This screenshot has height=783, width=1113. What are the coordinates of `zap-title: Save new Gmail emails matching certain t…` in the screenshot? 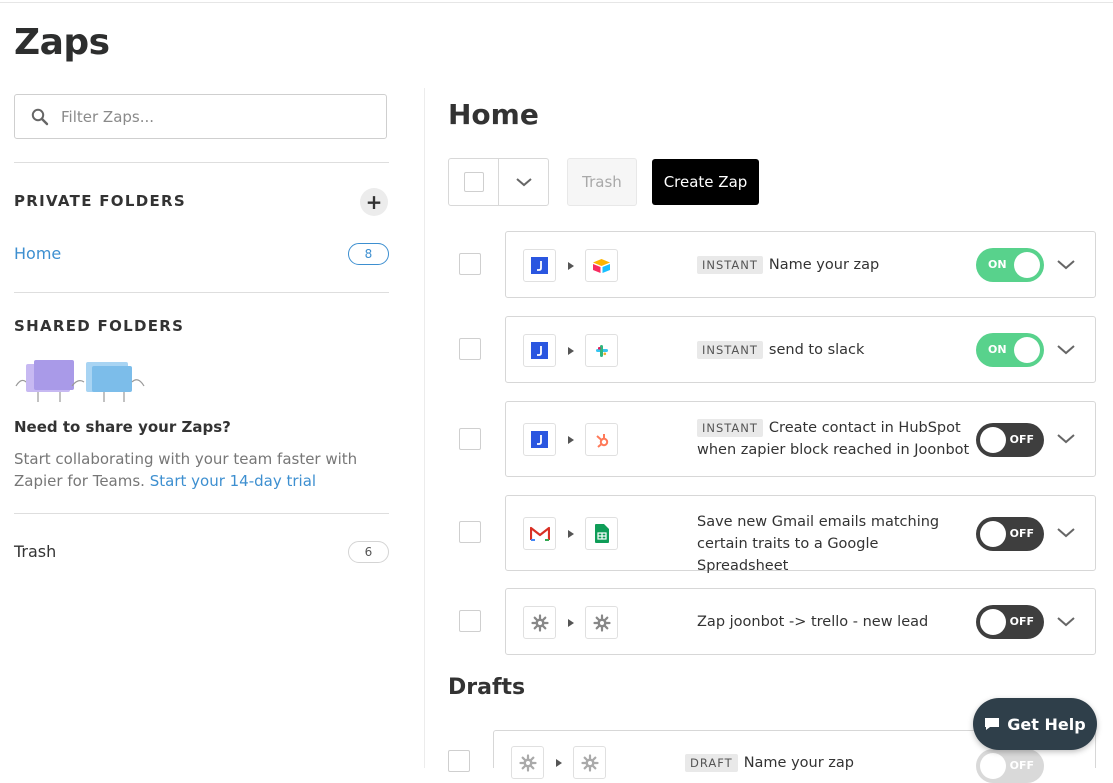 It's located at (834, 544).